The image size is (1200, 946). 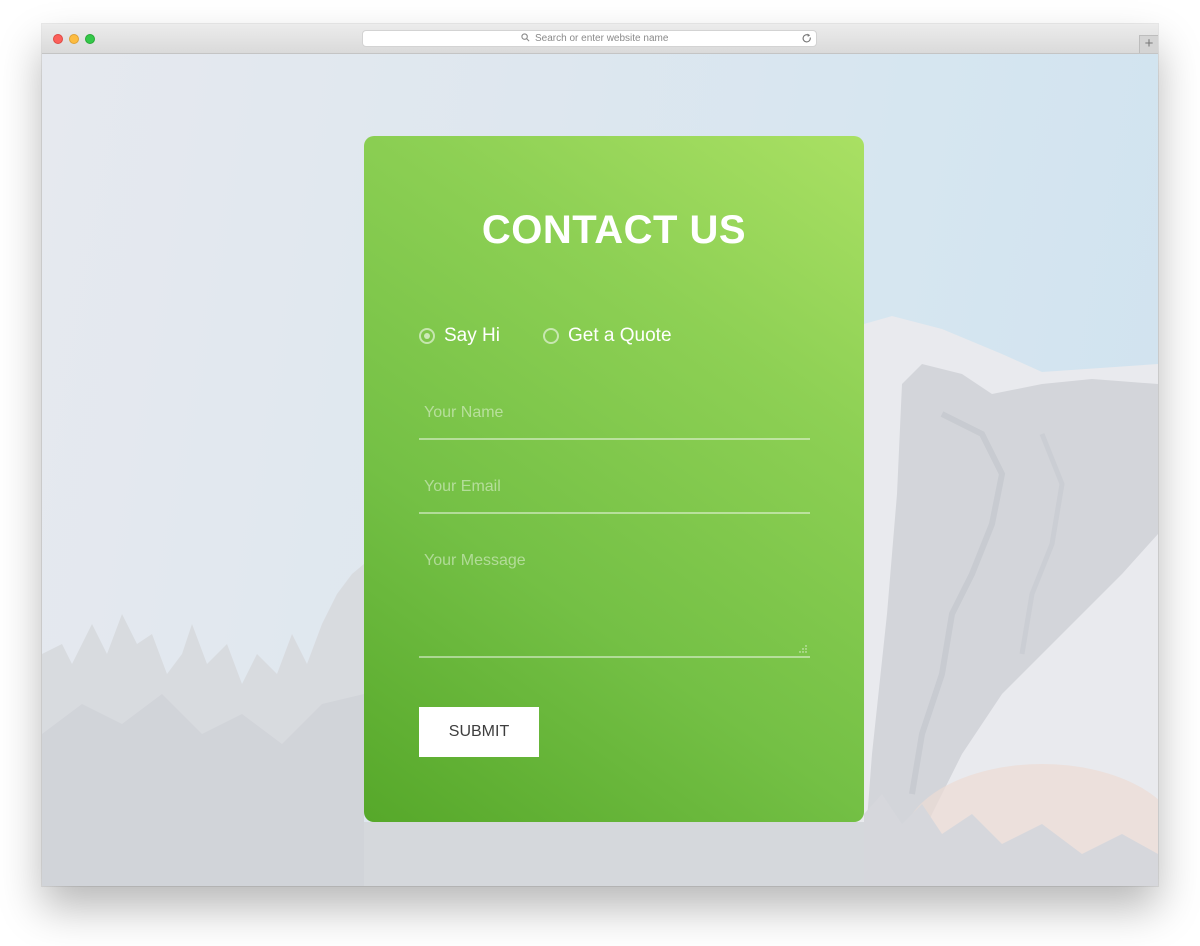 I want to click on form-title: CONTACT US, so click(x=614, y=230).